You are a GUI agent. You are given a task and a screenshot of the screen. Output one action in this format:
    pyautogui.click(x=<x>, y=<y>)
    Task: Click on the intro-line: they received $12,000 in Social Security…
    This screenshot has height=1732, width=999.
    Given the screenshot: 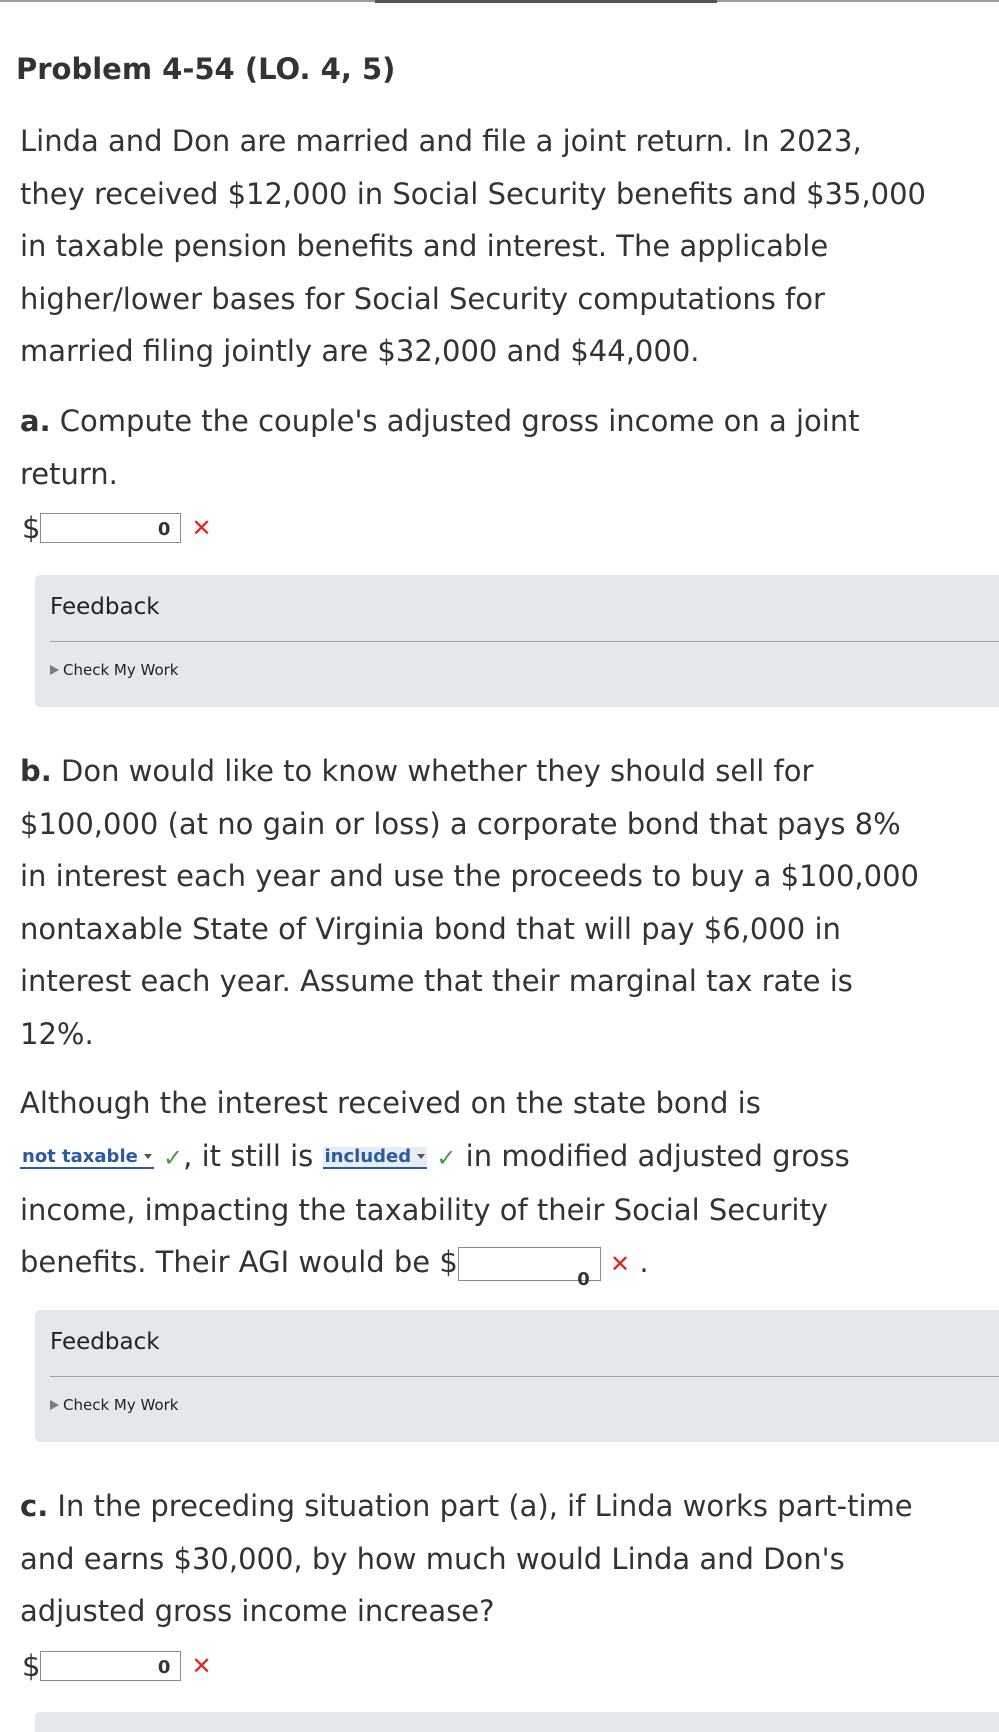 What is the action you would take?
    pyautogui.click(x=473, y=193)
    